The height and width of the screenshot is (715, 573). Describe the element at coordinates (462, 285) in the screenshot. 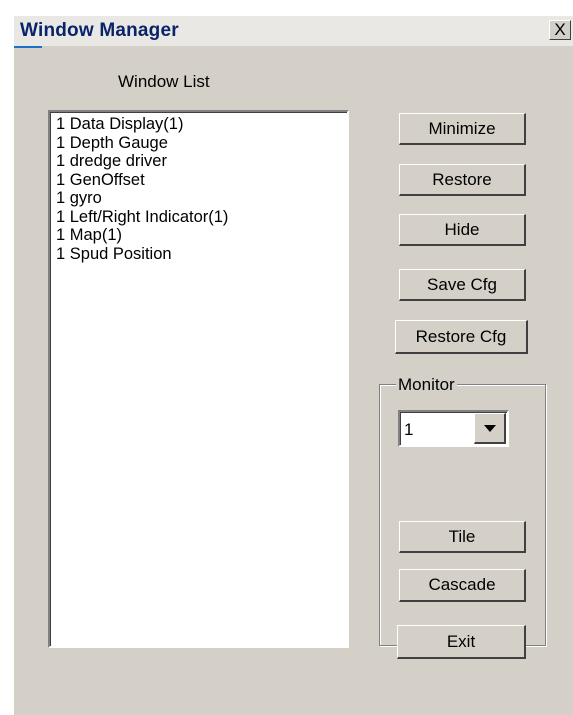

I see `save-cfg-button: Save Cfg` at that location.